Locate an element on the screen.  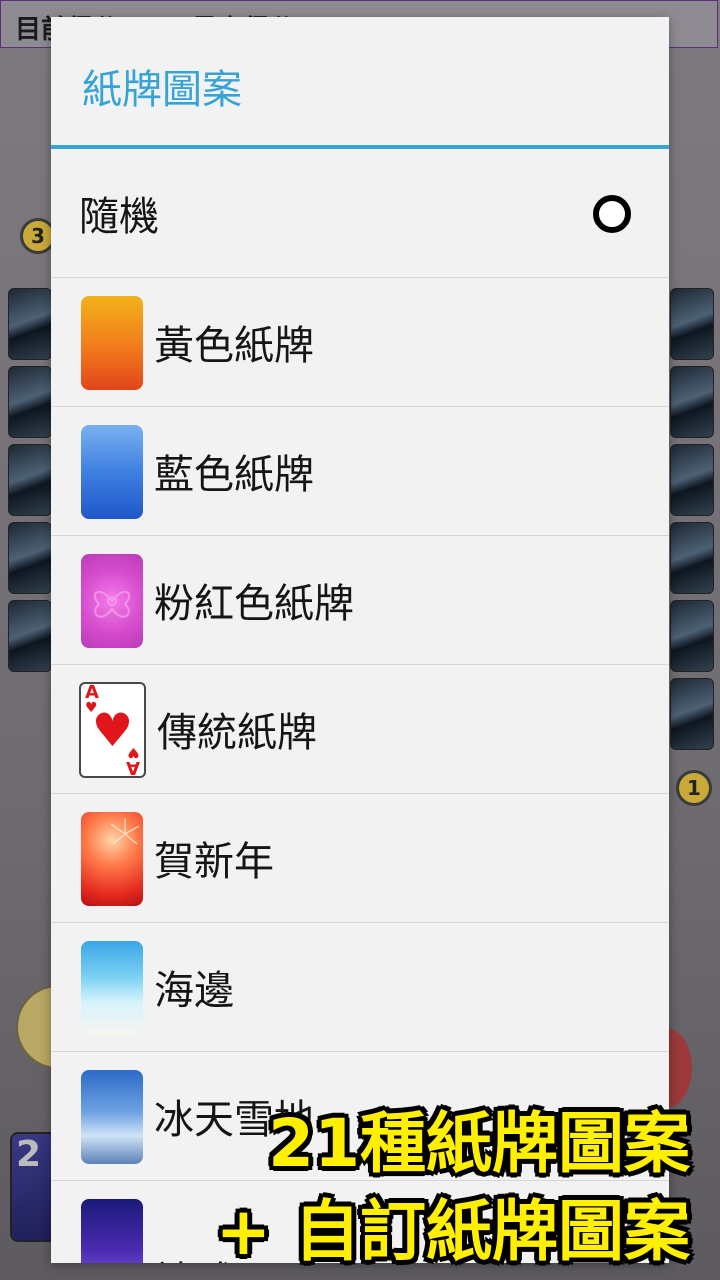
option-label: 隨機 is located at coordinates (119, 217).